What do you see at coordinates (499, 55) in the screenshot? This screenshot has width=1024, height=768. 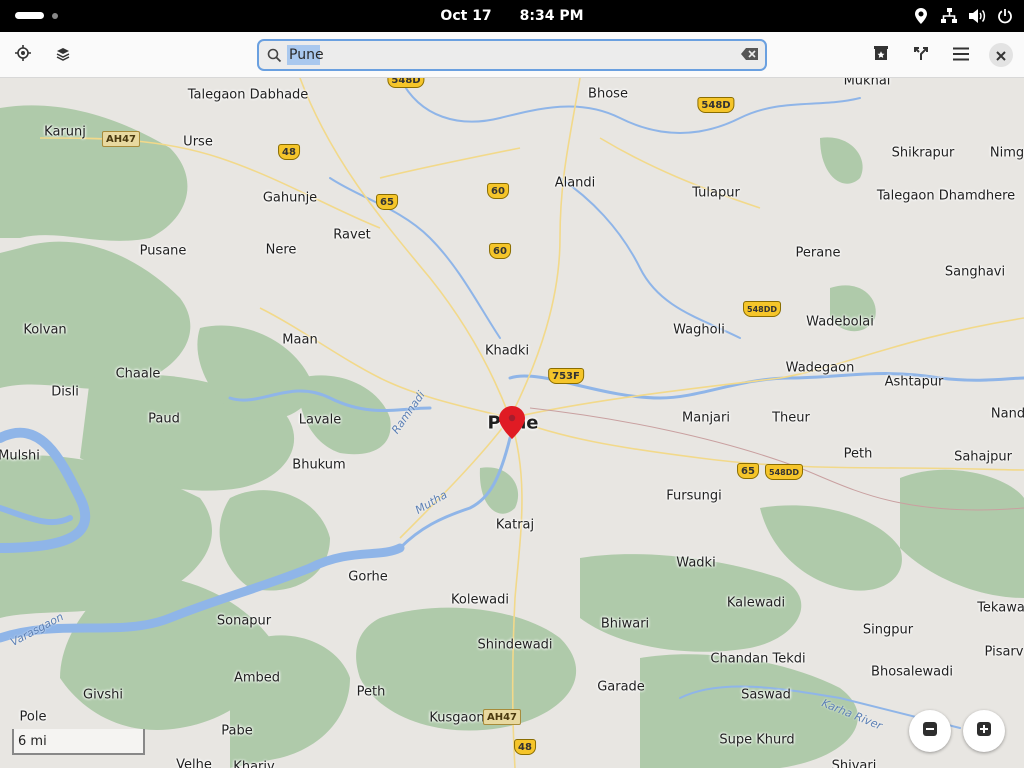 I see `search-input` at bounding box center [499, 55].